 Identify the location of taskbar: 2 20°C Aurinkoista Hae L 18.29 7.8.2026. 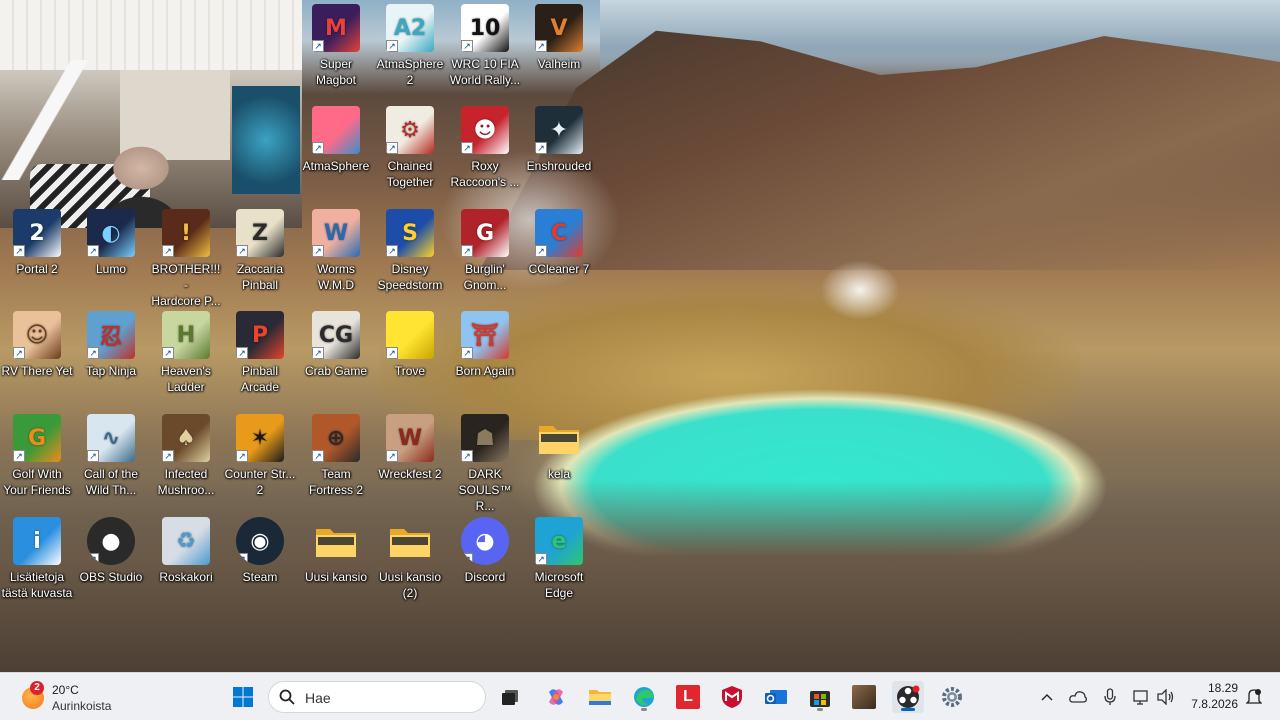
(640, 696).